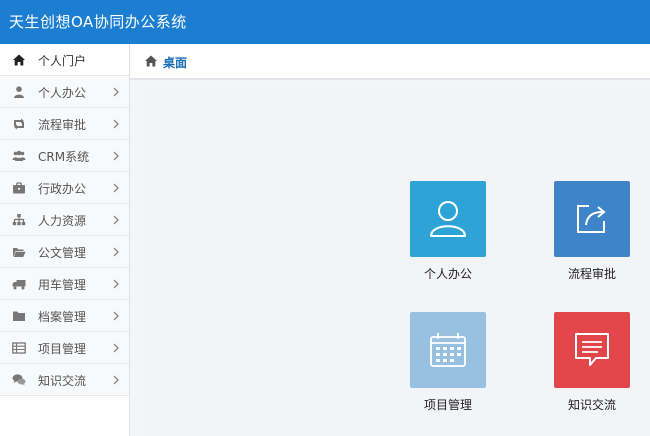 The width and height of the screenshot is (650, 436). What do you see at coordinates (98, 22) in the screenshot?
I see `app-title: 天生创想OA协同办公系统` at bounding box center [98, 22].